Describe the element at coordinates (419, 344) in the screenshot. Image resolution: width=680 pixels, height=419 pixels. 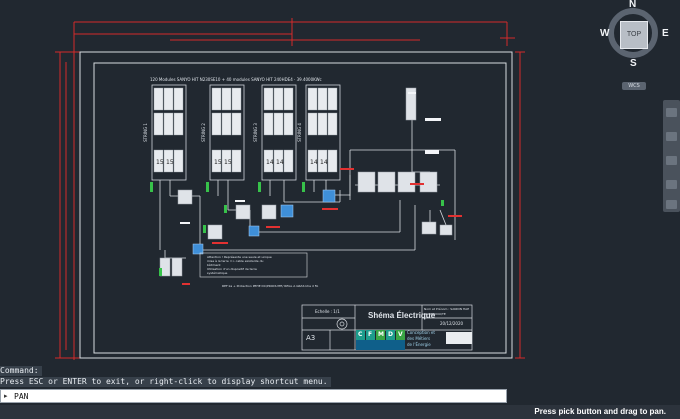
I see `company-line: de l'Énergie` at that location.